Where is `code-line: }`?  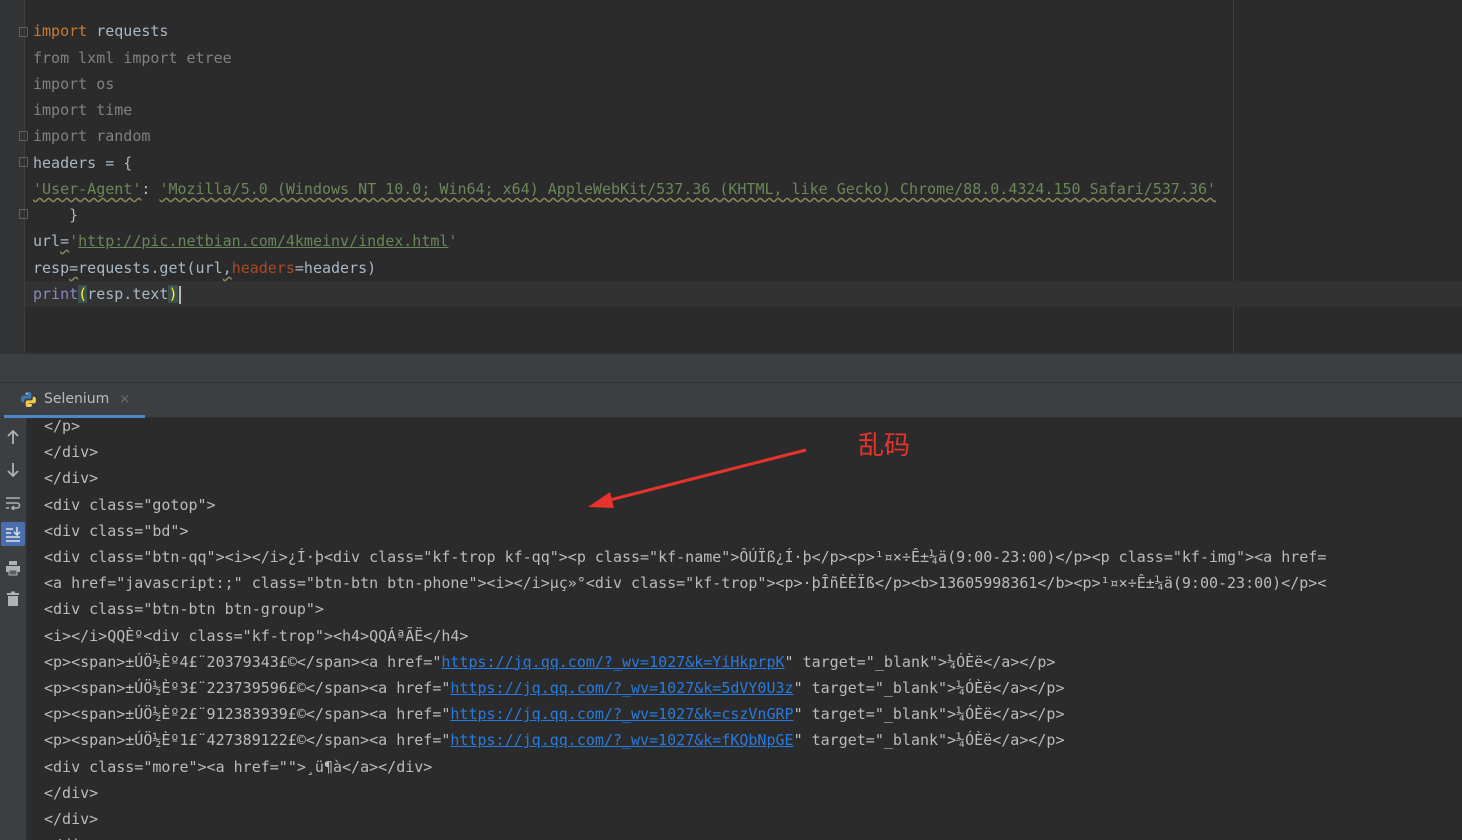
code-line: } is located at coordinates (55, 215).